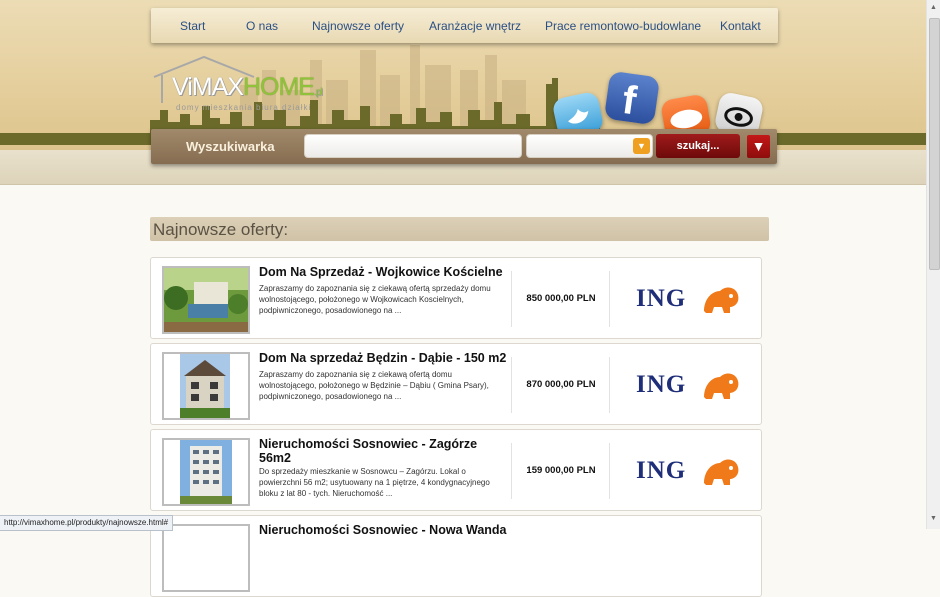  I want to click on listing-price: 159 000,00 PLN, so click(561, 470).